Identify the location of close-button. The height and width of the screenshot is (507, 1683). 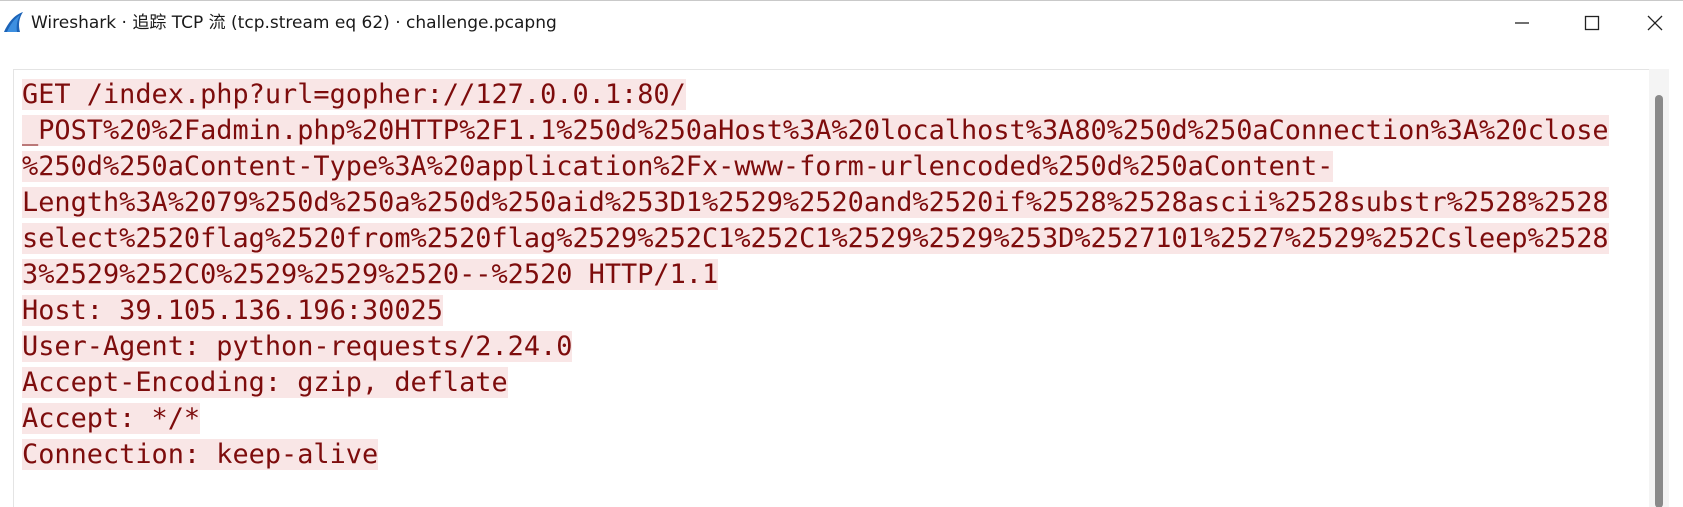
(1655, 23).